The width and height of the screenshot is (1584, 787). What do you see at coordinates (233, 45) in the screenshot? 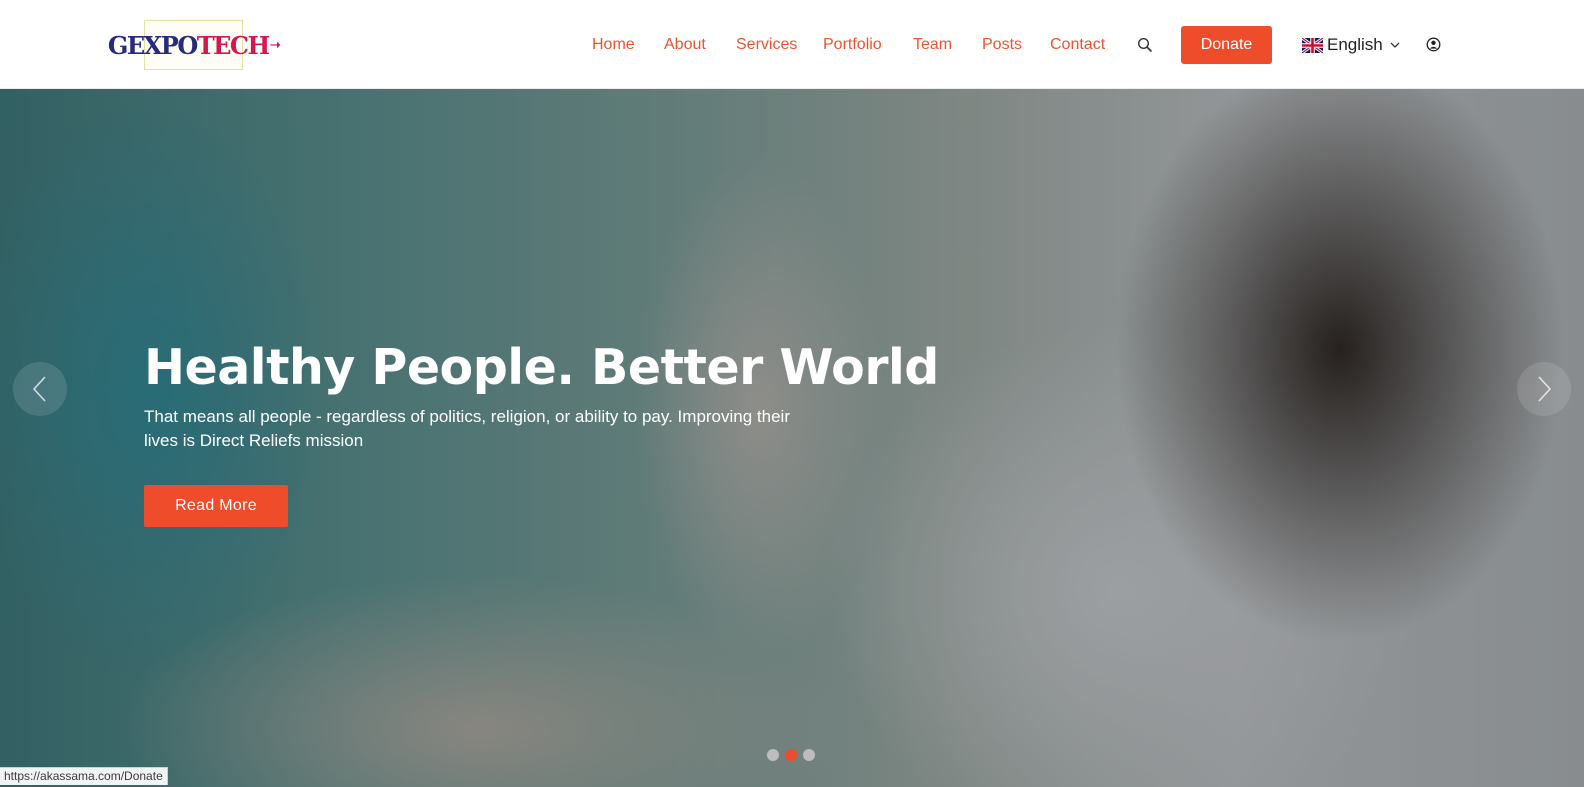
I see `logo-part-tech: TECH` at bounding box center [233, 45].